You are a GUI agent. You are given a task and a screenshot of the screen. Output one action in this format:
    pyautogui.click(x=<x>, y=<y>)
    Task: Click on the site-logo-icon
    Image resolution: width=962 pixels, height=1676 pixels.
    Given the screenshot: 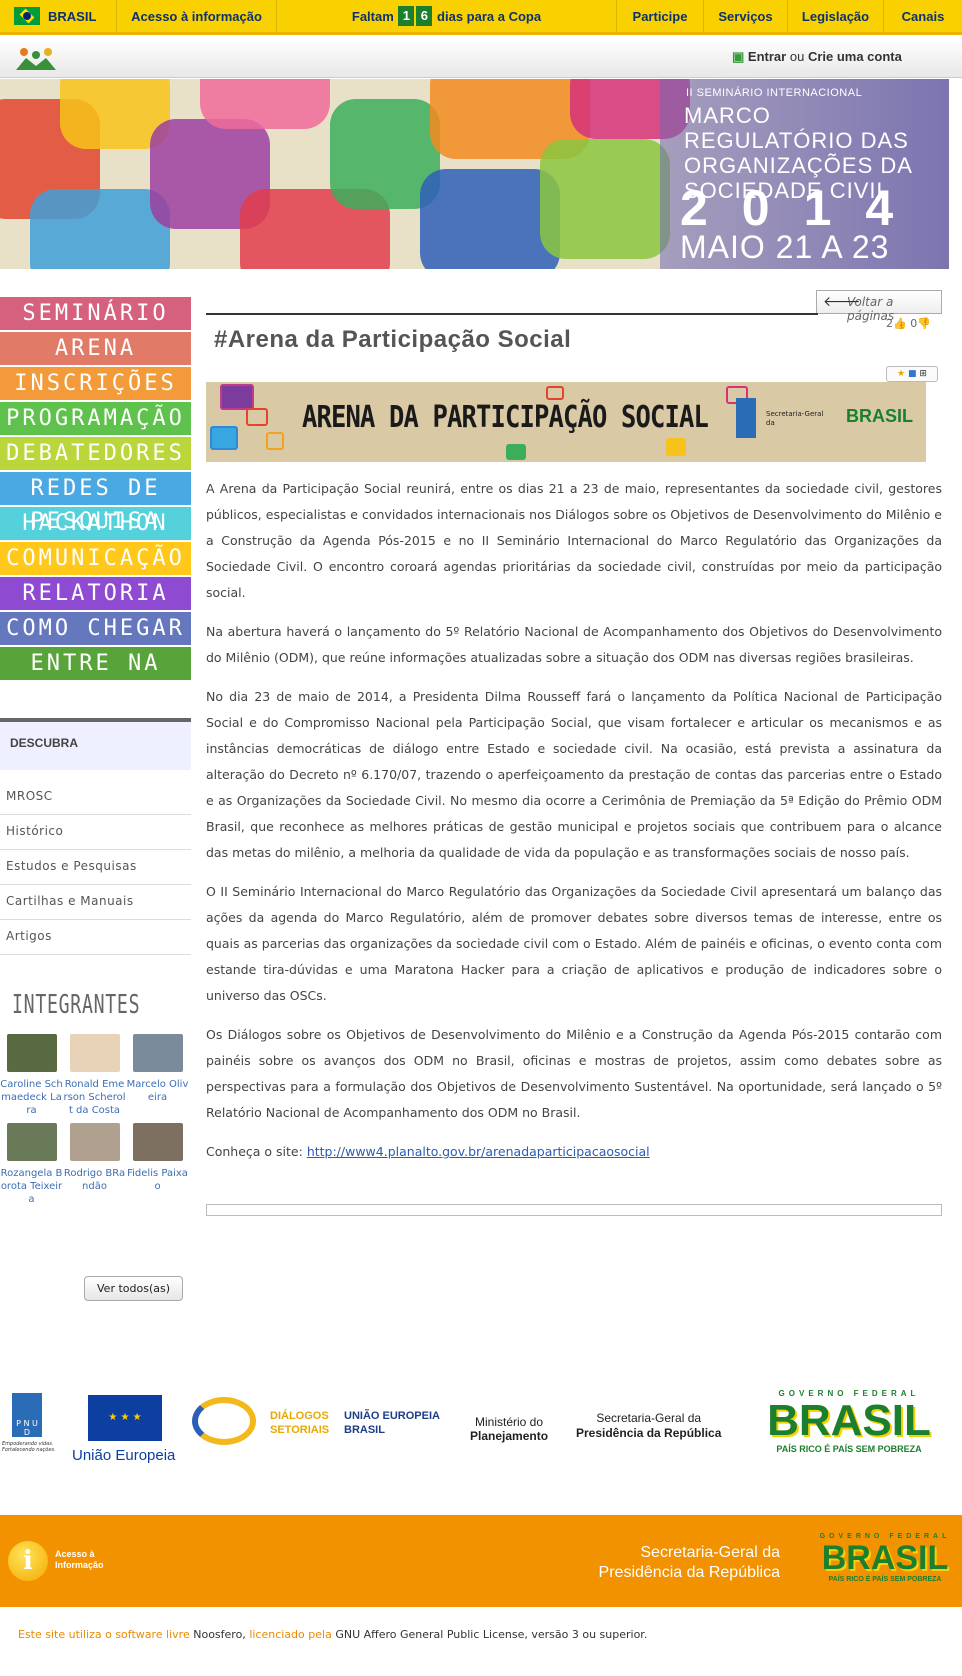 What is the action you would take?
    pyautogui.click(x=36, y=59)
    